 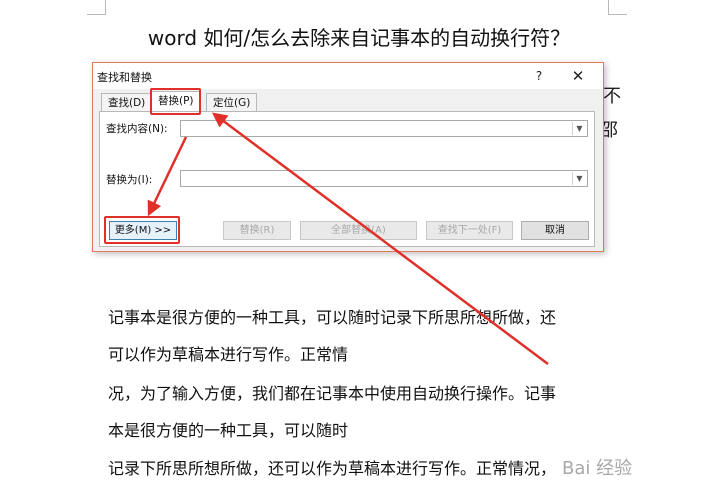 I want to click on watermark-logo: Bai 经验, so click(x=597, y=468).